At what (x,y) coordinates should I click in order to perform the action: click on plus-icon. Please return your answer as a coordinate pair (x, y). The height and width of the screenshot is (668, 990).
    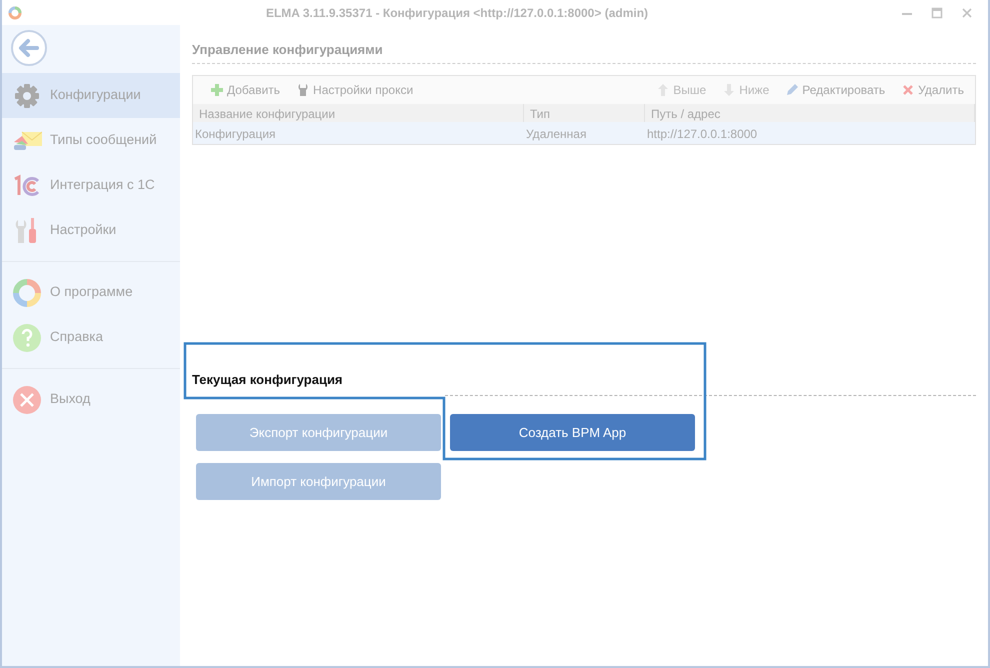
    Looking at the image, I should click on (217, 89).